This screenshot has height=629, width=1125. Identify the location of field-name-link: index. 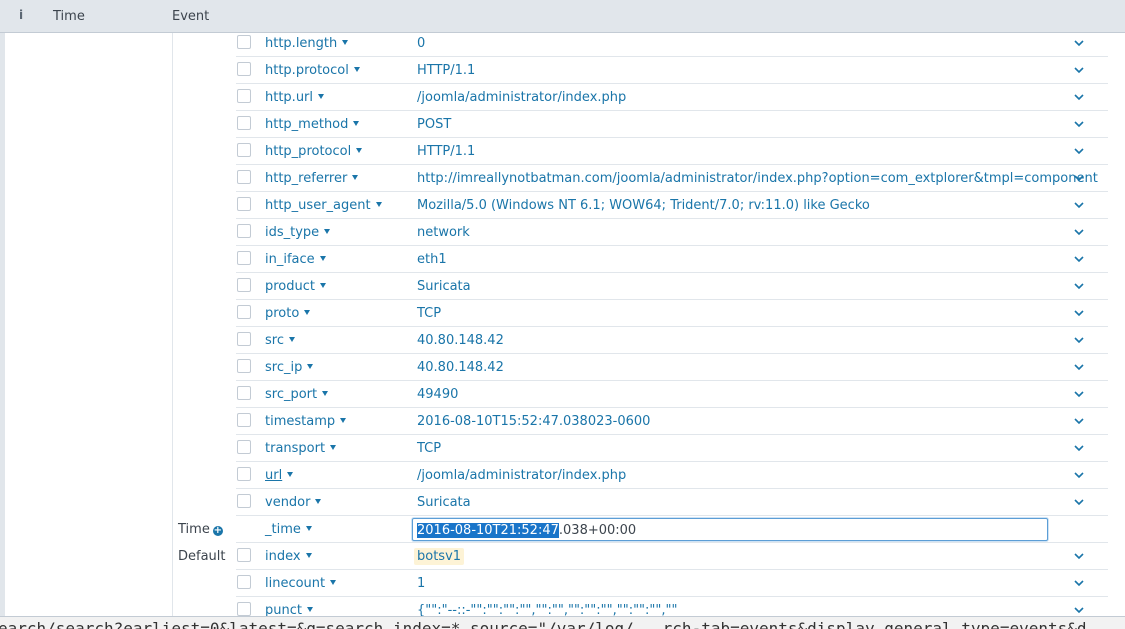
(288, 556).